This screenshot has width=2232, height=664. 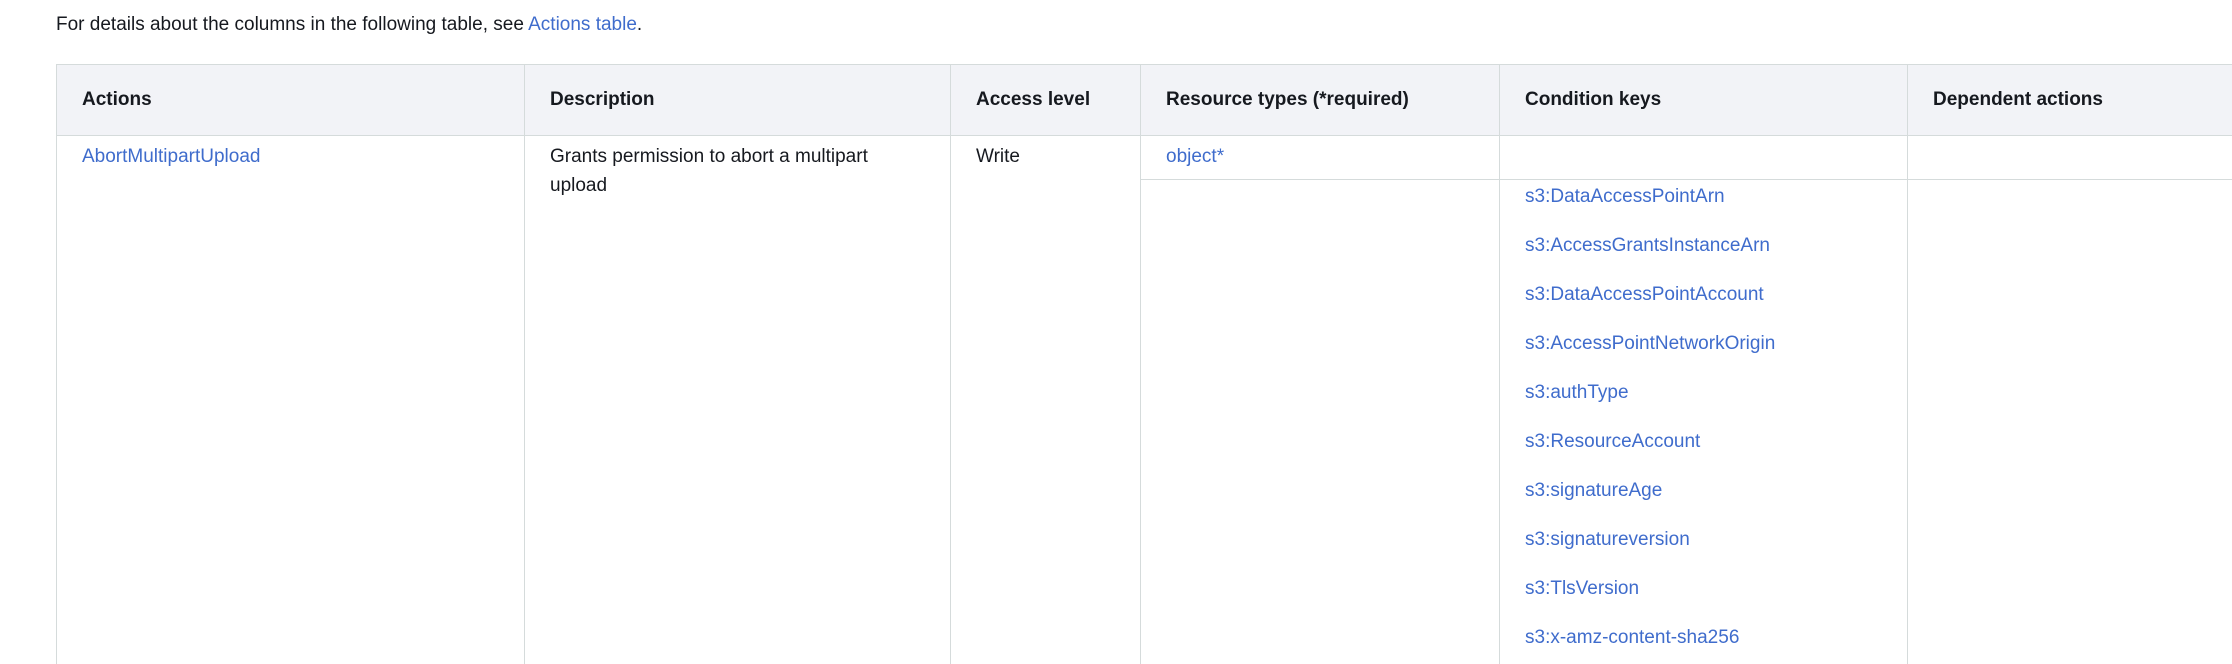 I want to click on condition-key-link: s3:ResourceAccount, so click(x=1612, y=441).